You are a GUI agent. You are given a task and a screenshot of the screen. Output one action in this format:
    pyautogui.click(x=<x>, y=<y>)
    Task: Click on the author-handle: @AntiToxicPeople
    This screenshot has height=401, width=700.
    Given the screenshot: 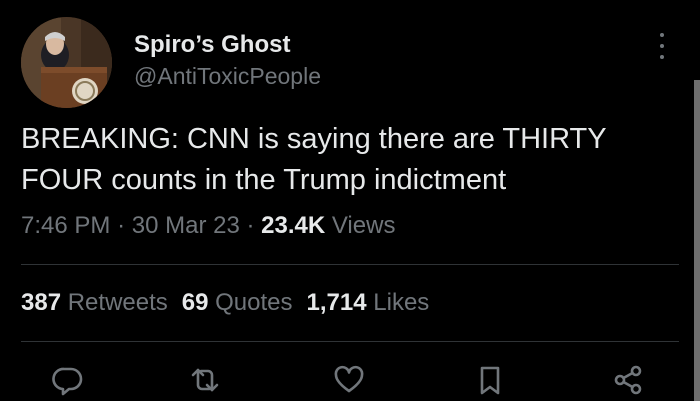 What is the action you would take?
    pyautogui.click(x=227, y=76)
    